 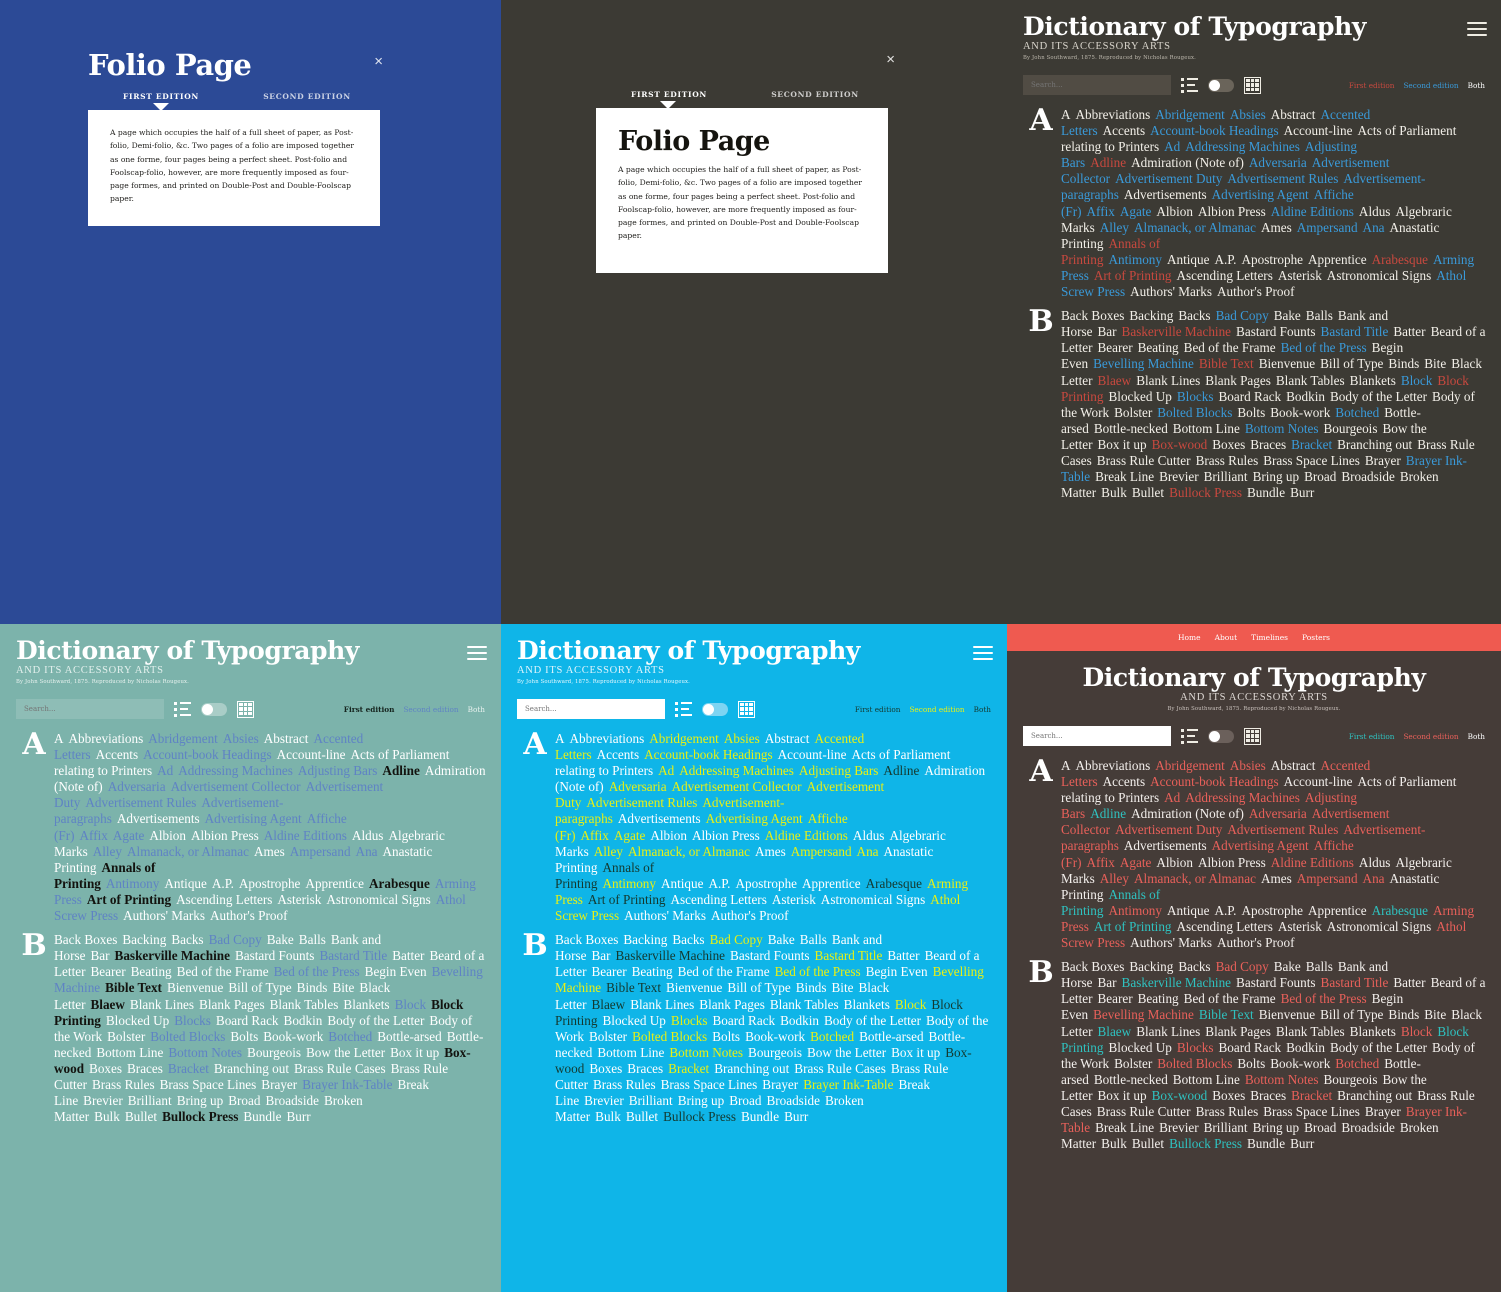 What do you see at coordinates (1260, 845) in the screenshot?
I see `term-link: Advertising Agent` at bounding box center [1260, 845].